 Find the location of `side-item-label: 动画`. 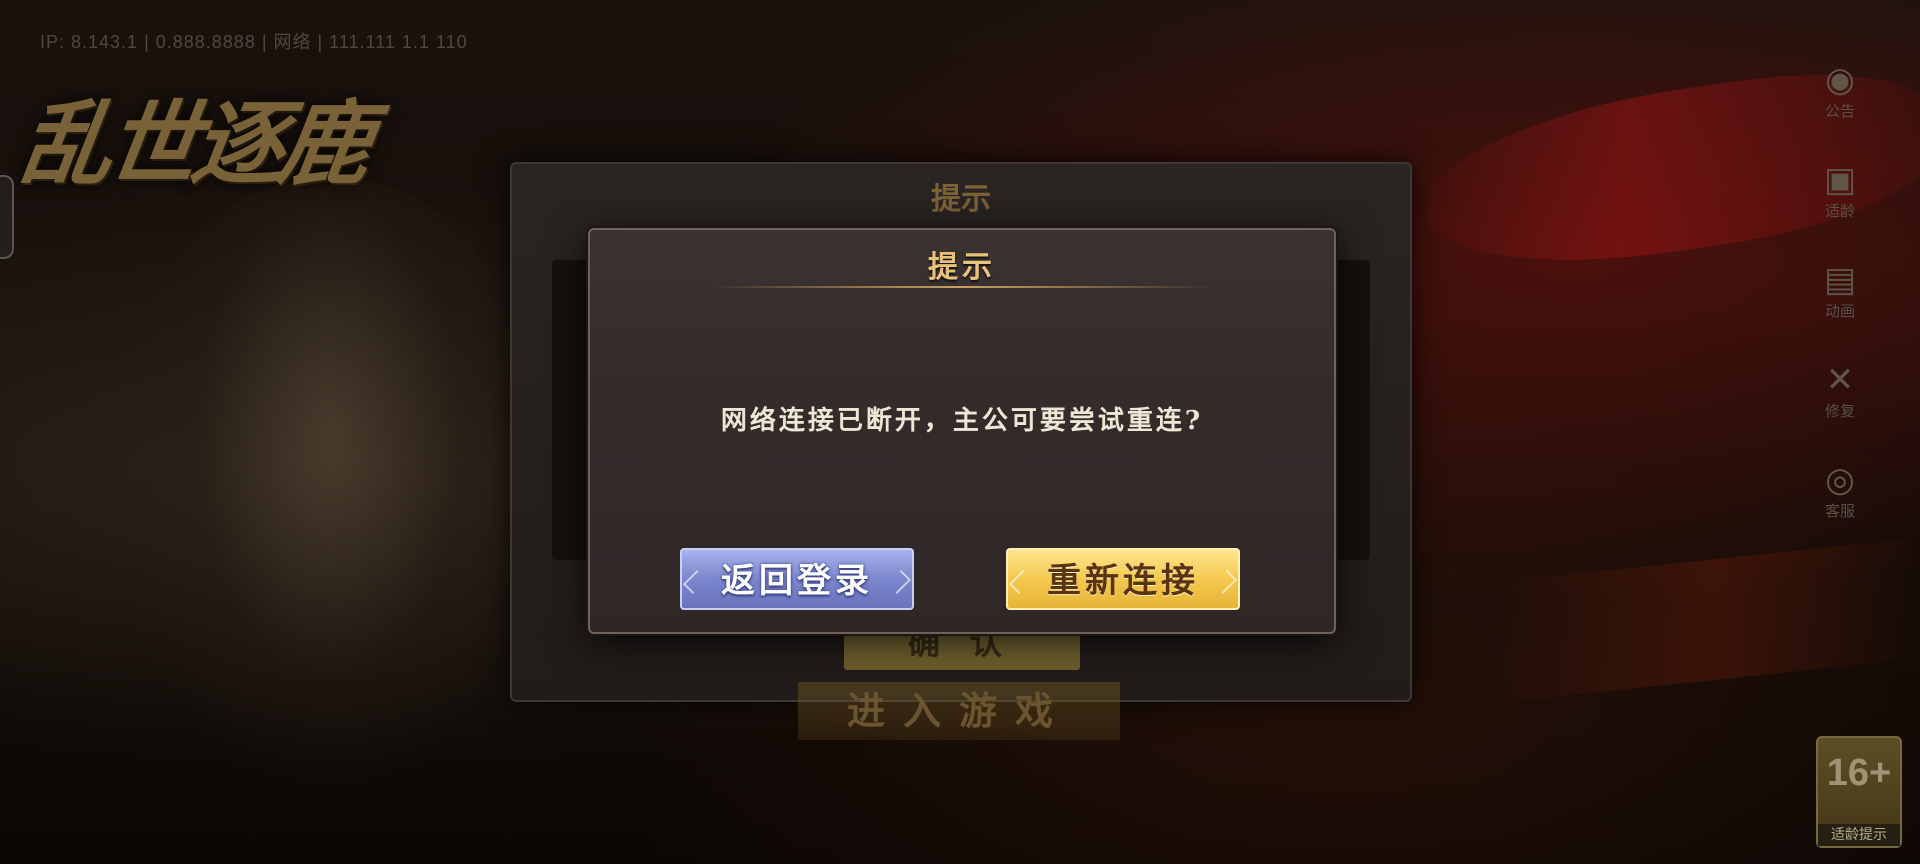

side-item-label: 动画 is located at coordinates (1839, 311).